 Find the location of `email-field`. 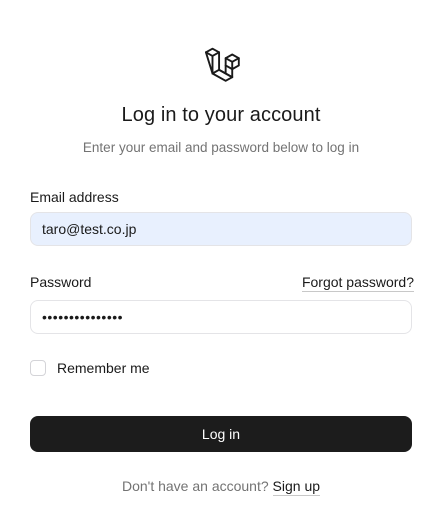

email-field is located at coordinates (221, 229).